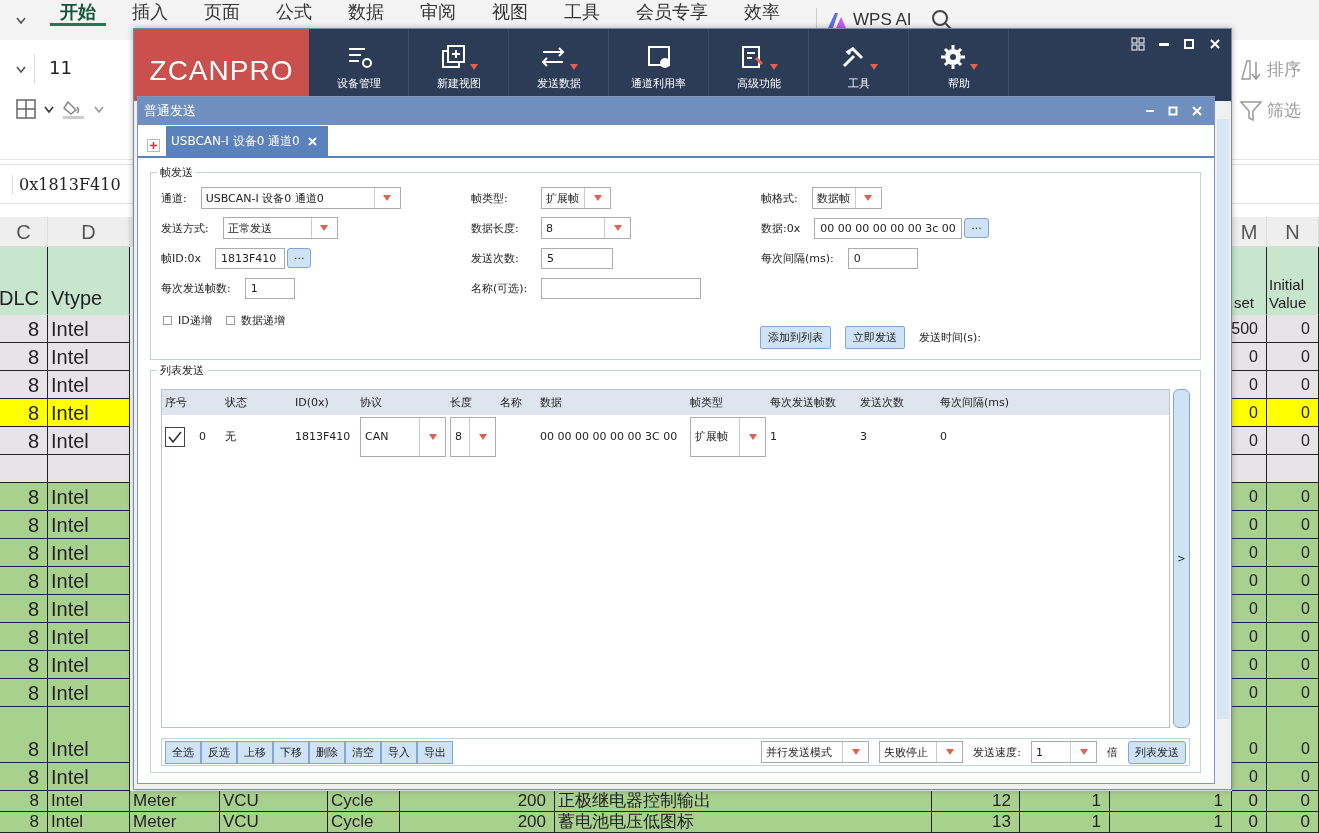 This screenshot has height=833, width=1319. Describe the element at coordinates (255, 320) in the screenshot. I see `checkbox: 数据递增` at that location.